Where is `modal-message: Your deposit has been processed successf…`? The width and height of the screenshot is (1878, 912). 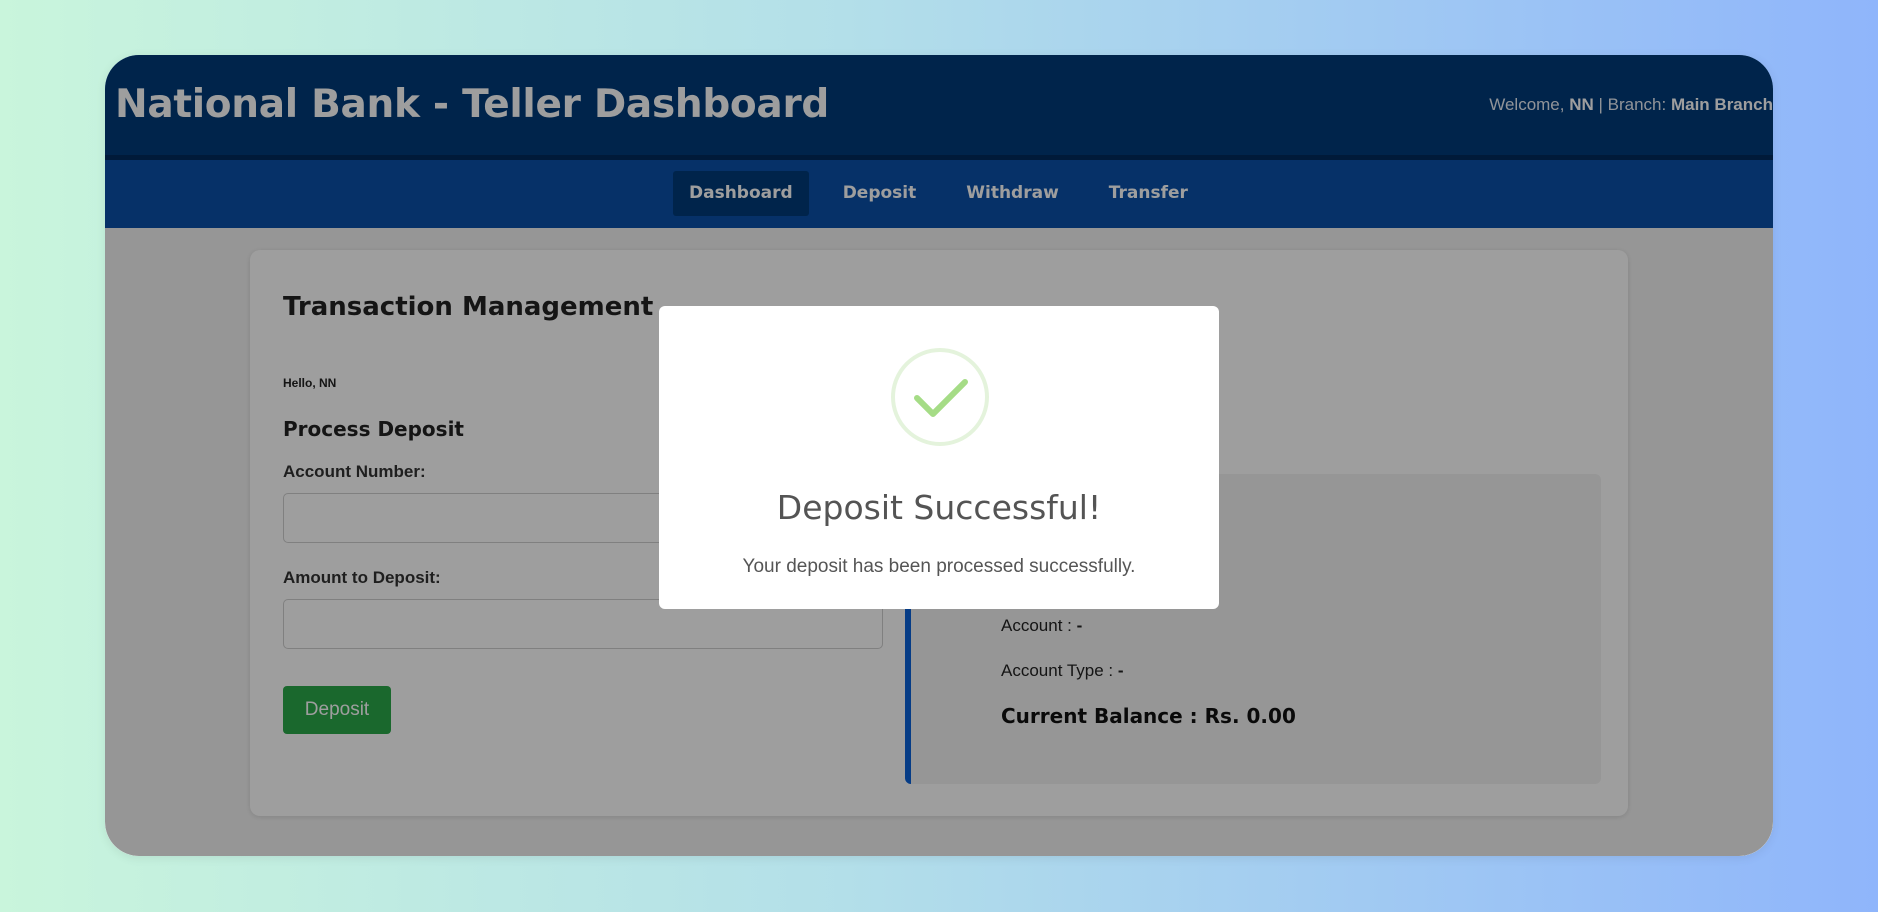
modal-message: Your deposit has been processed successf… is located at coordinates (939, 566).